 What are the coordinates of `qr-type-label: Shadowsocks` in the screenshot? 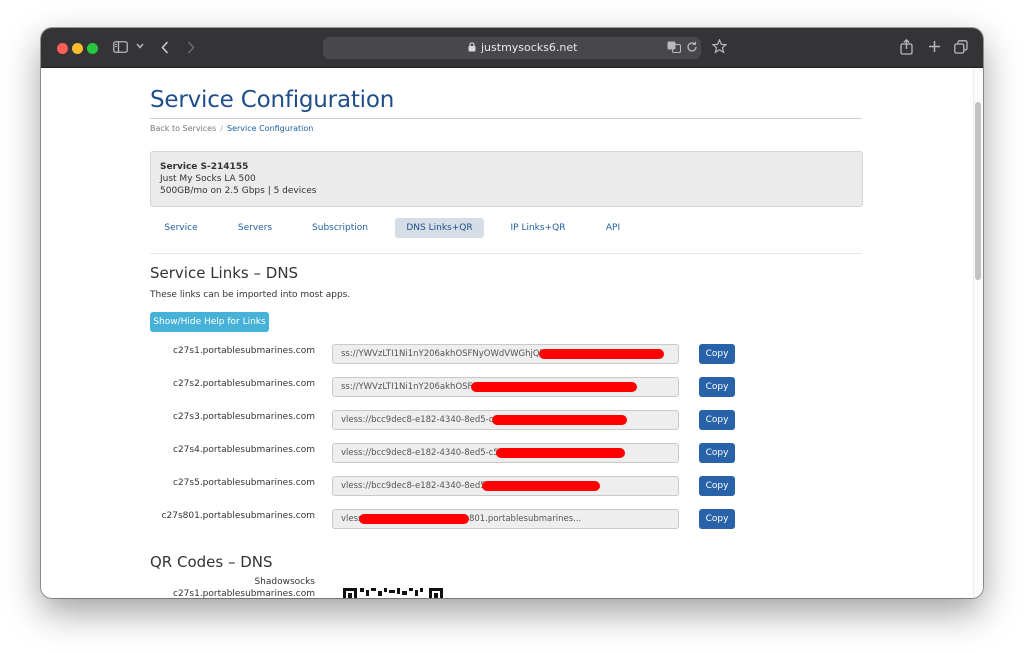 It's located at (284, 582).